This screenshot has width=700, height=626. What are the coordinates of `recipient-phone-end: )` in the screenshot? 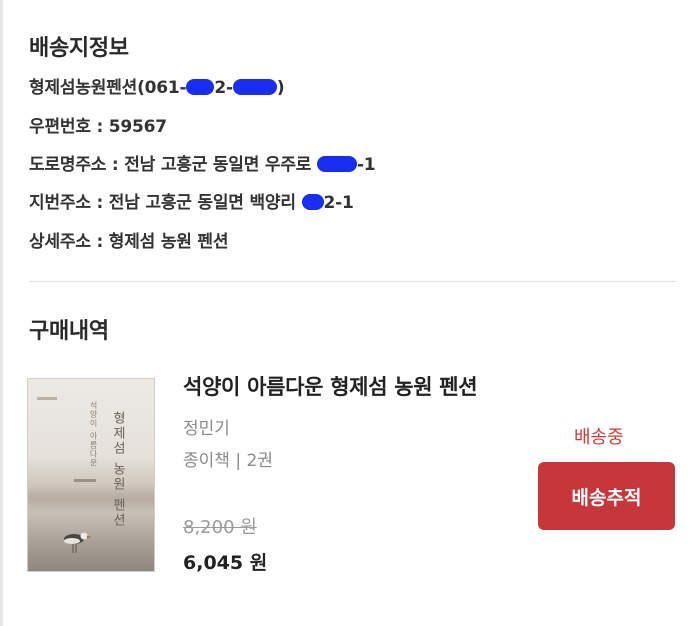 It's located at (280, 88).